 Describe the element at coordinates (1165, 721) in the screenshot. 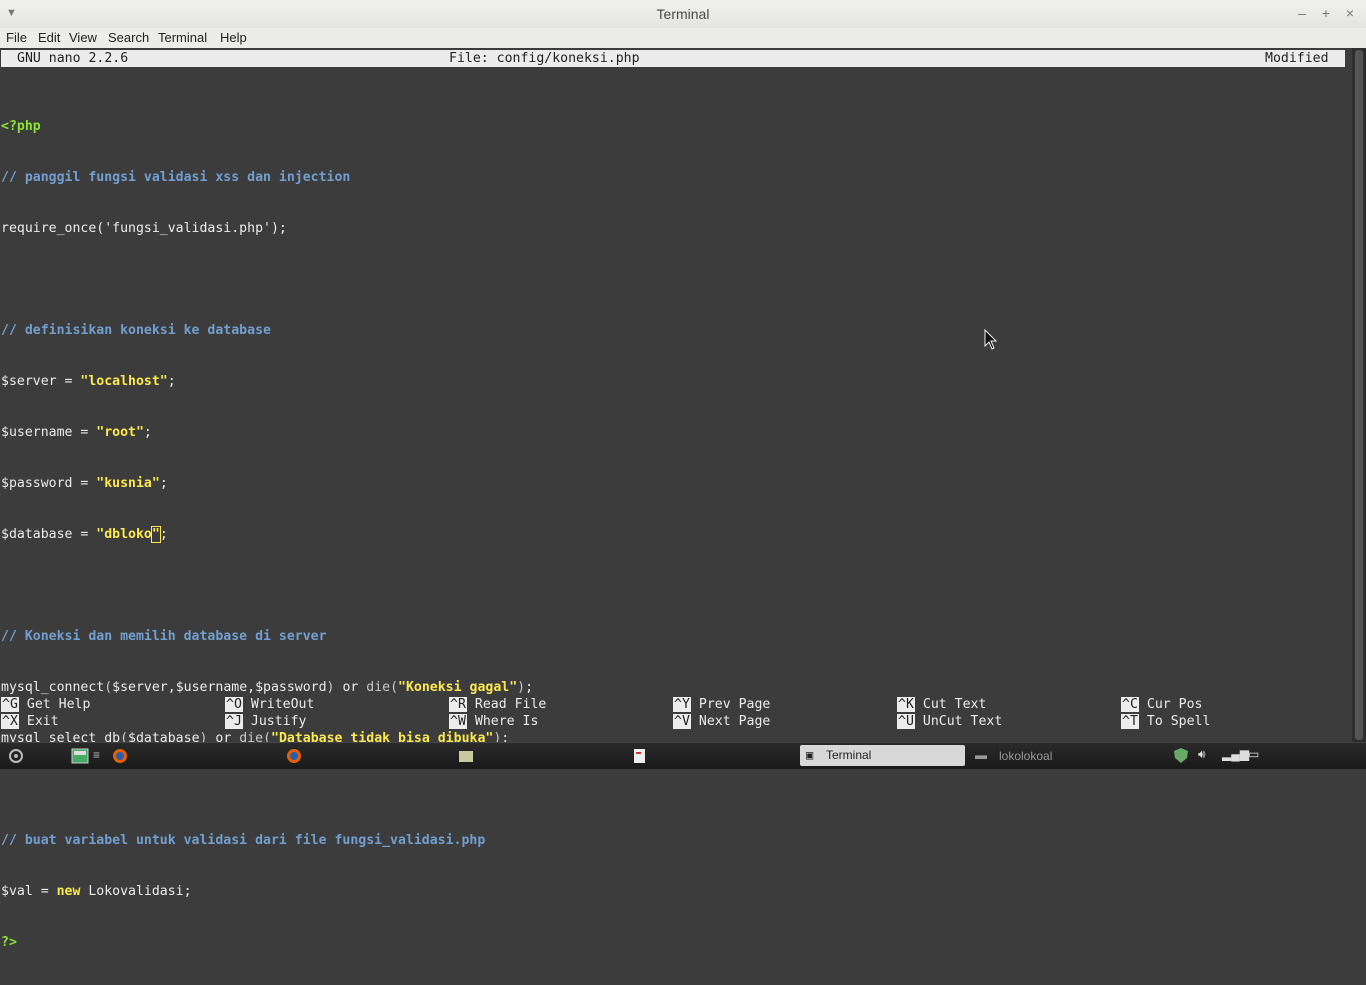

I see `shortcut-to-spell: ^T To Spell` at that location.